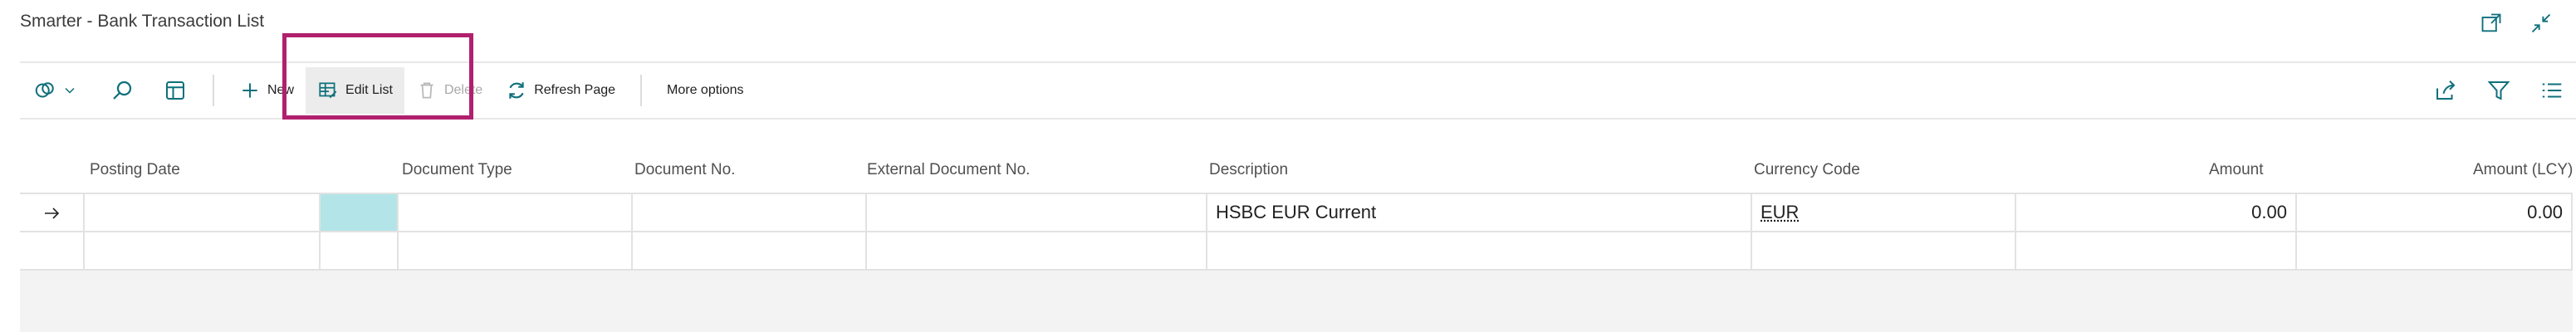 This screenshot has height=332, width=2576. Describe the element at coordinates (1479, 212) in the screenshot. I see `cell-description: HSBC EUR Current` at that location.